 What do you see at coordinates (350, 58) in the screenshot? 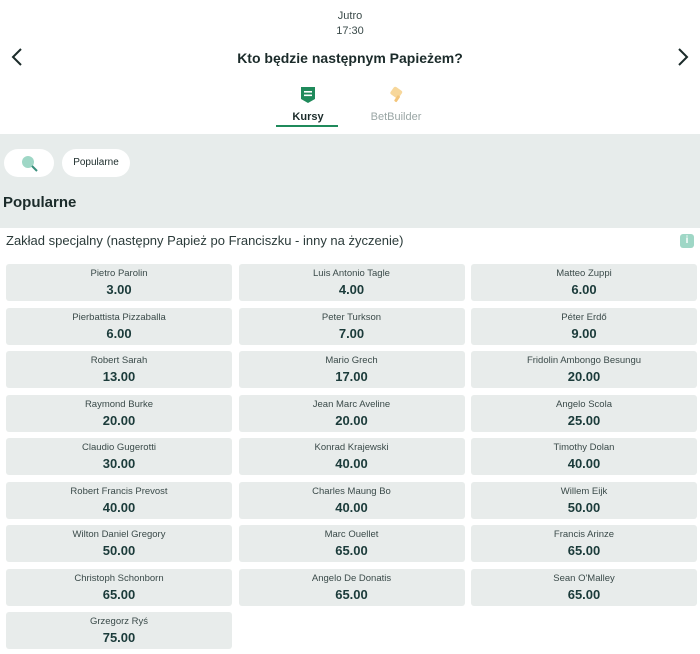
I see `event-title: Kto będzie następnym Papieżem?` at bounding box center [350, 58].